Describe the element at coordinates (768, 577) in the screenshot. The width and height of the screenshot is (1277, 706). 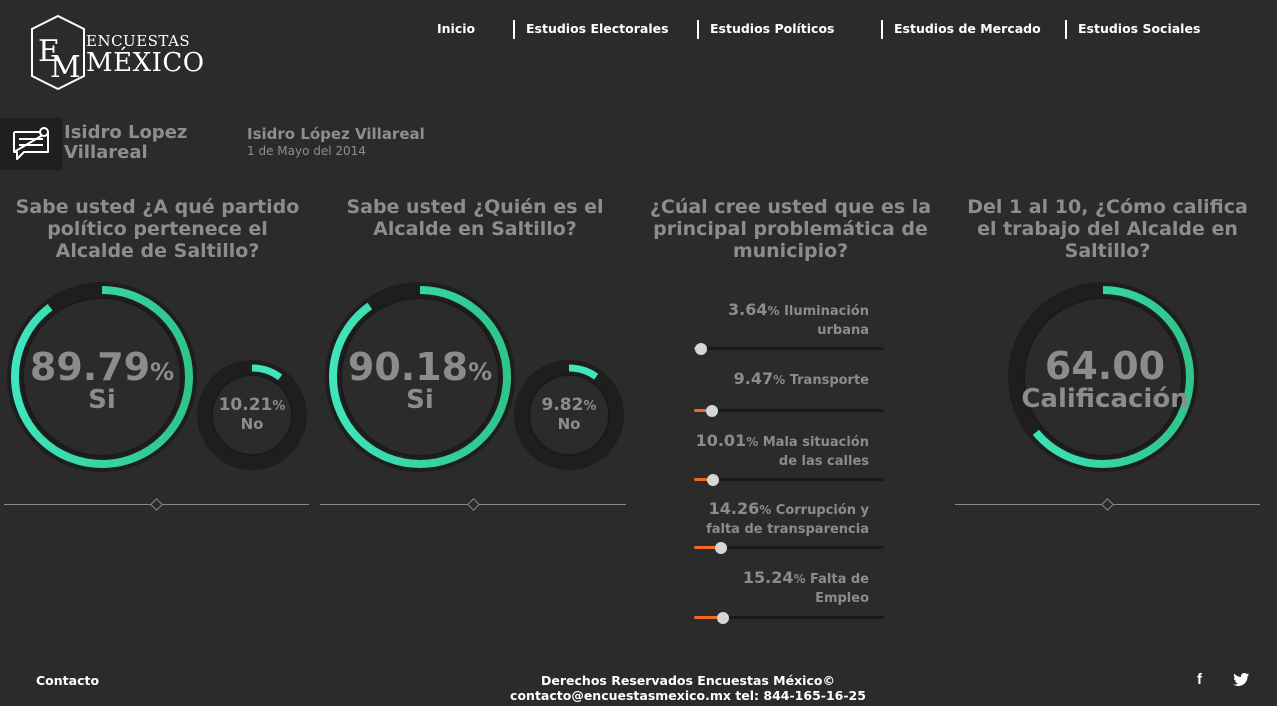
I see `problem-value: 15.24` at that location.